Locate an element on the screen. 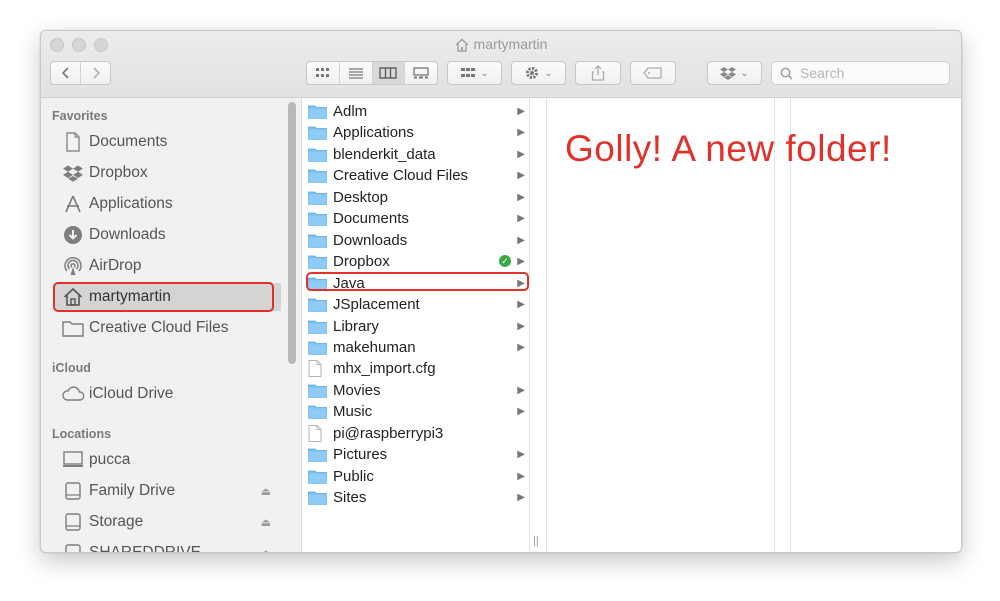 The image size is (1000, 601). file-row-label: Movies is located at coordinates (357, 390).